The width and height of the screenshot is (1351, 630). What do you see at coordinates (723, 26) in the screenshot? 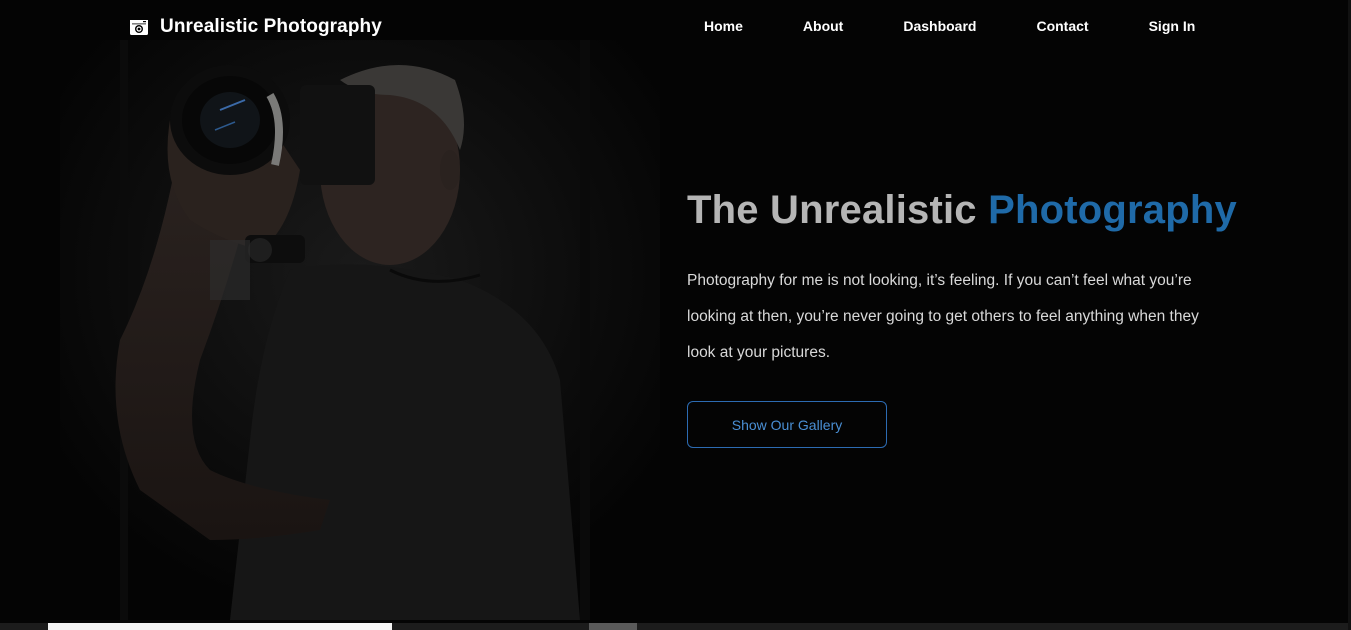
I see `nav-link-home: Home` at bounding box center [723, 26].